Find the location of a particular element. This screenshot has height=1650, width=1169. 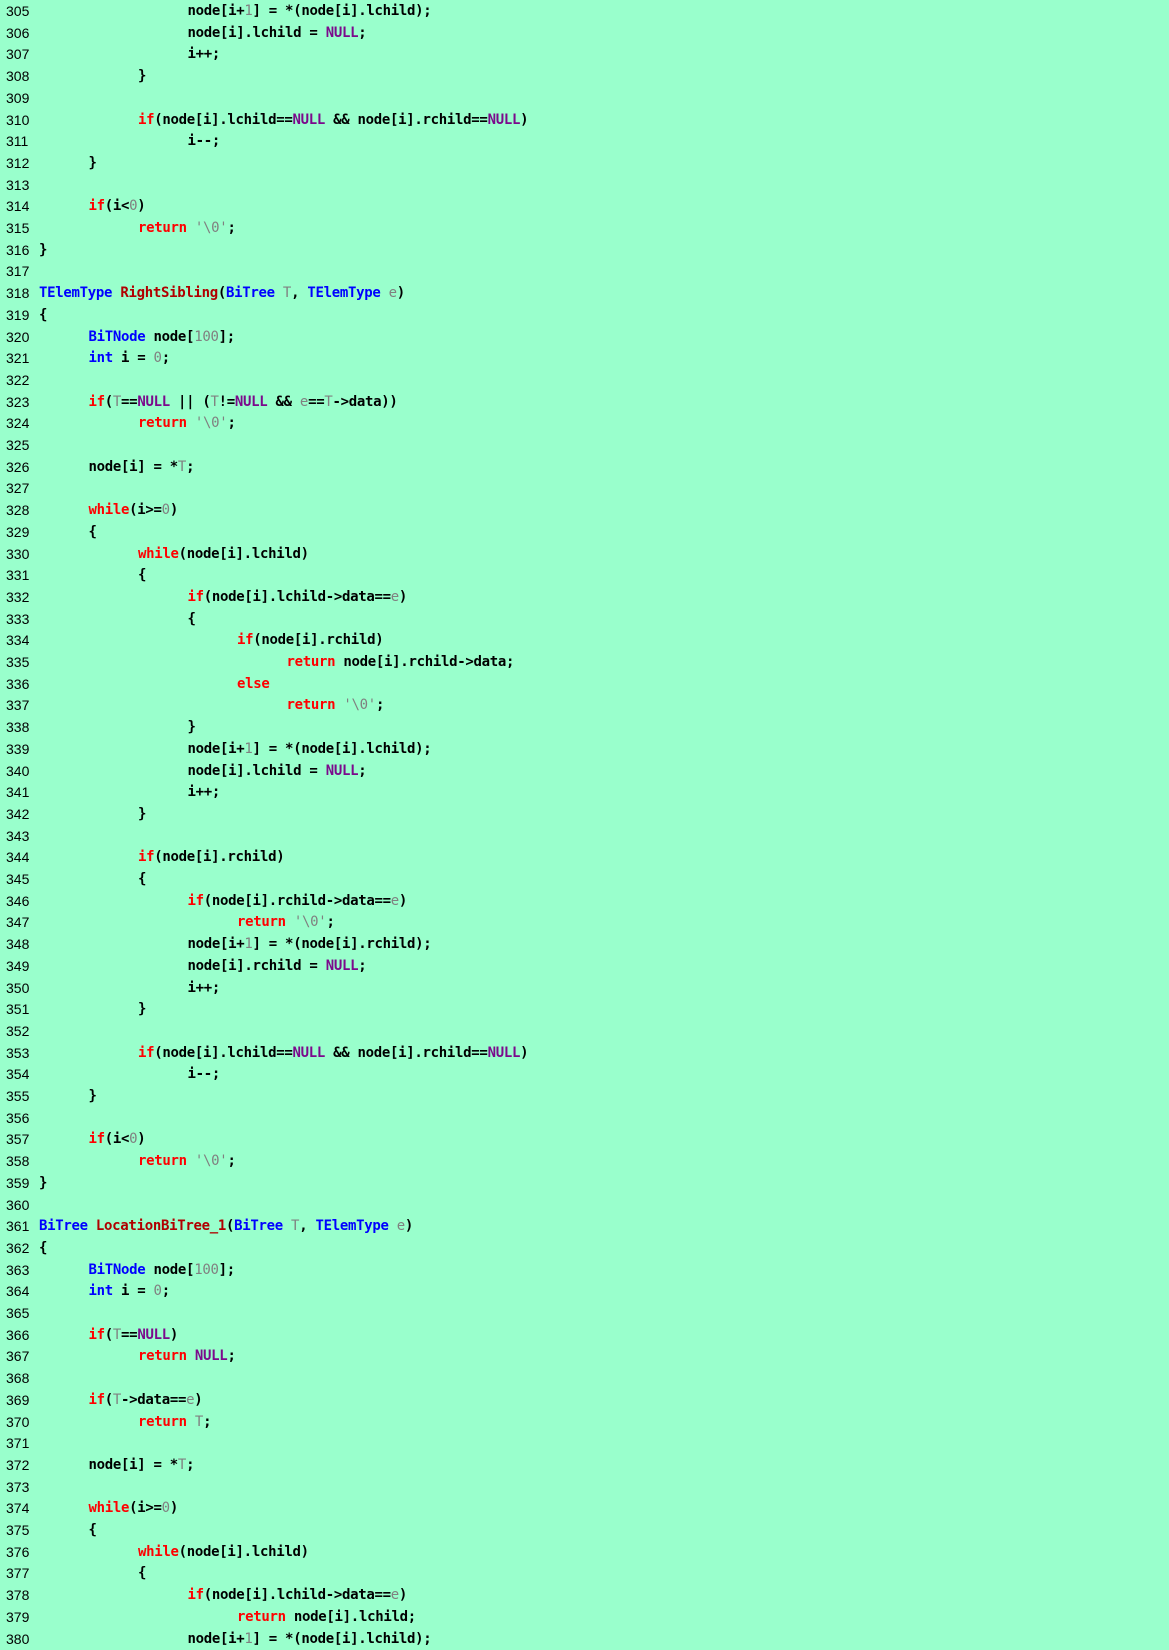

code-line: 322 is located at coordinates (584, 381).